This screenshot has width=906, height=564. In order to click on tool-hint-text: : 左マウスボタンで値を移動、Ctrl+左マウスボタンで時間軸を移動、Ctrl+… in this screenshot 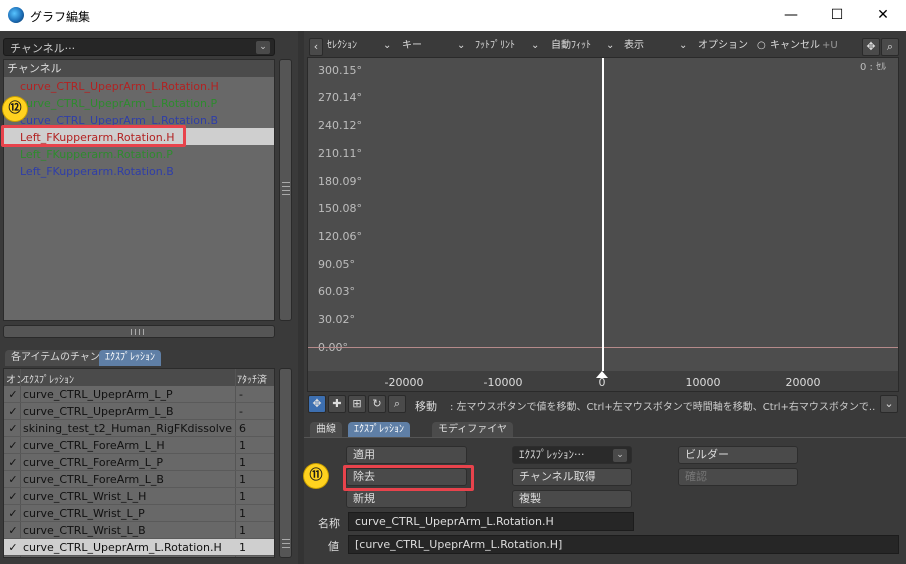, I will do `click(662, 407)`.